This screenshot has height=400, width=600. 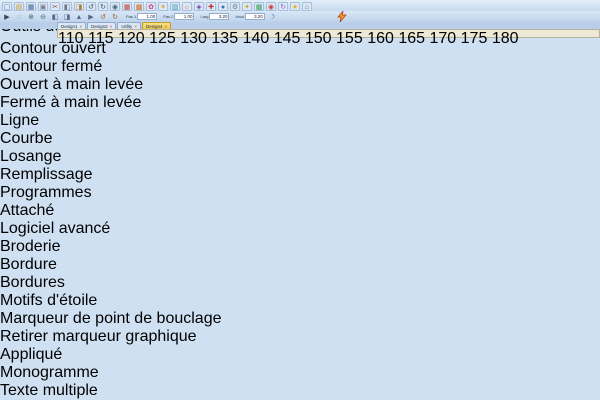 What do you see at coordinates (295, 6) in the screenshot?
I see `toolbar-icon: ★` at bounding box center [295, 6].